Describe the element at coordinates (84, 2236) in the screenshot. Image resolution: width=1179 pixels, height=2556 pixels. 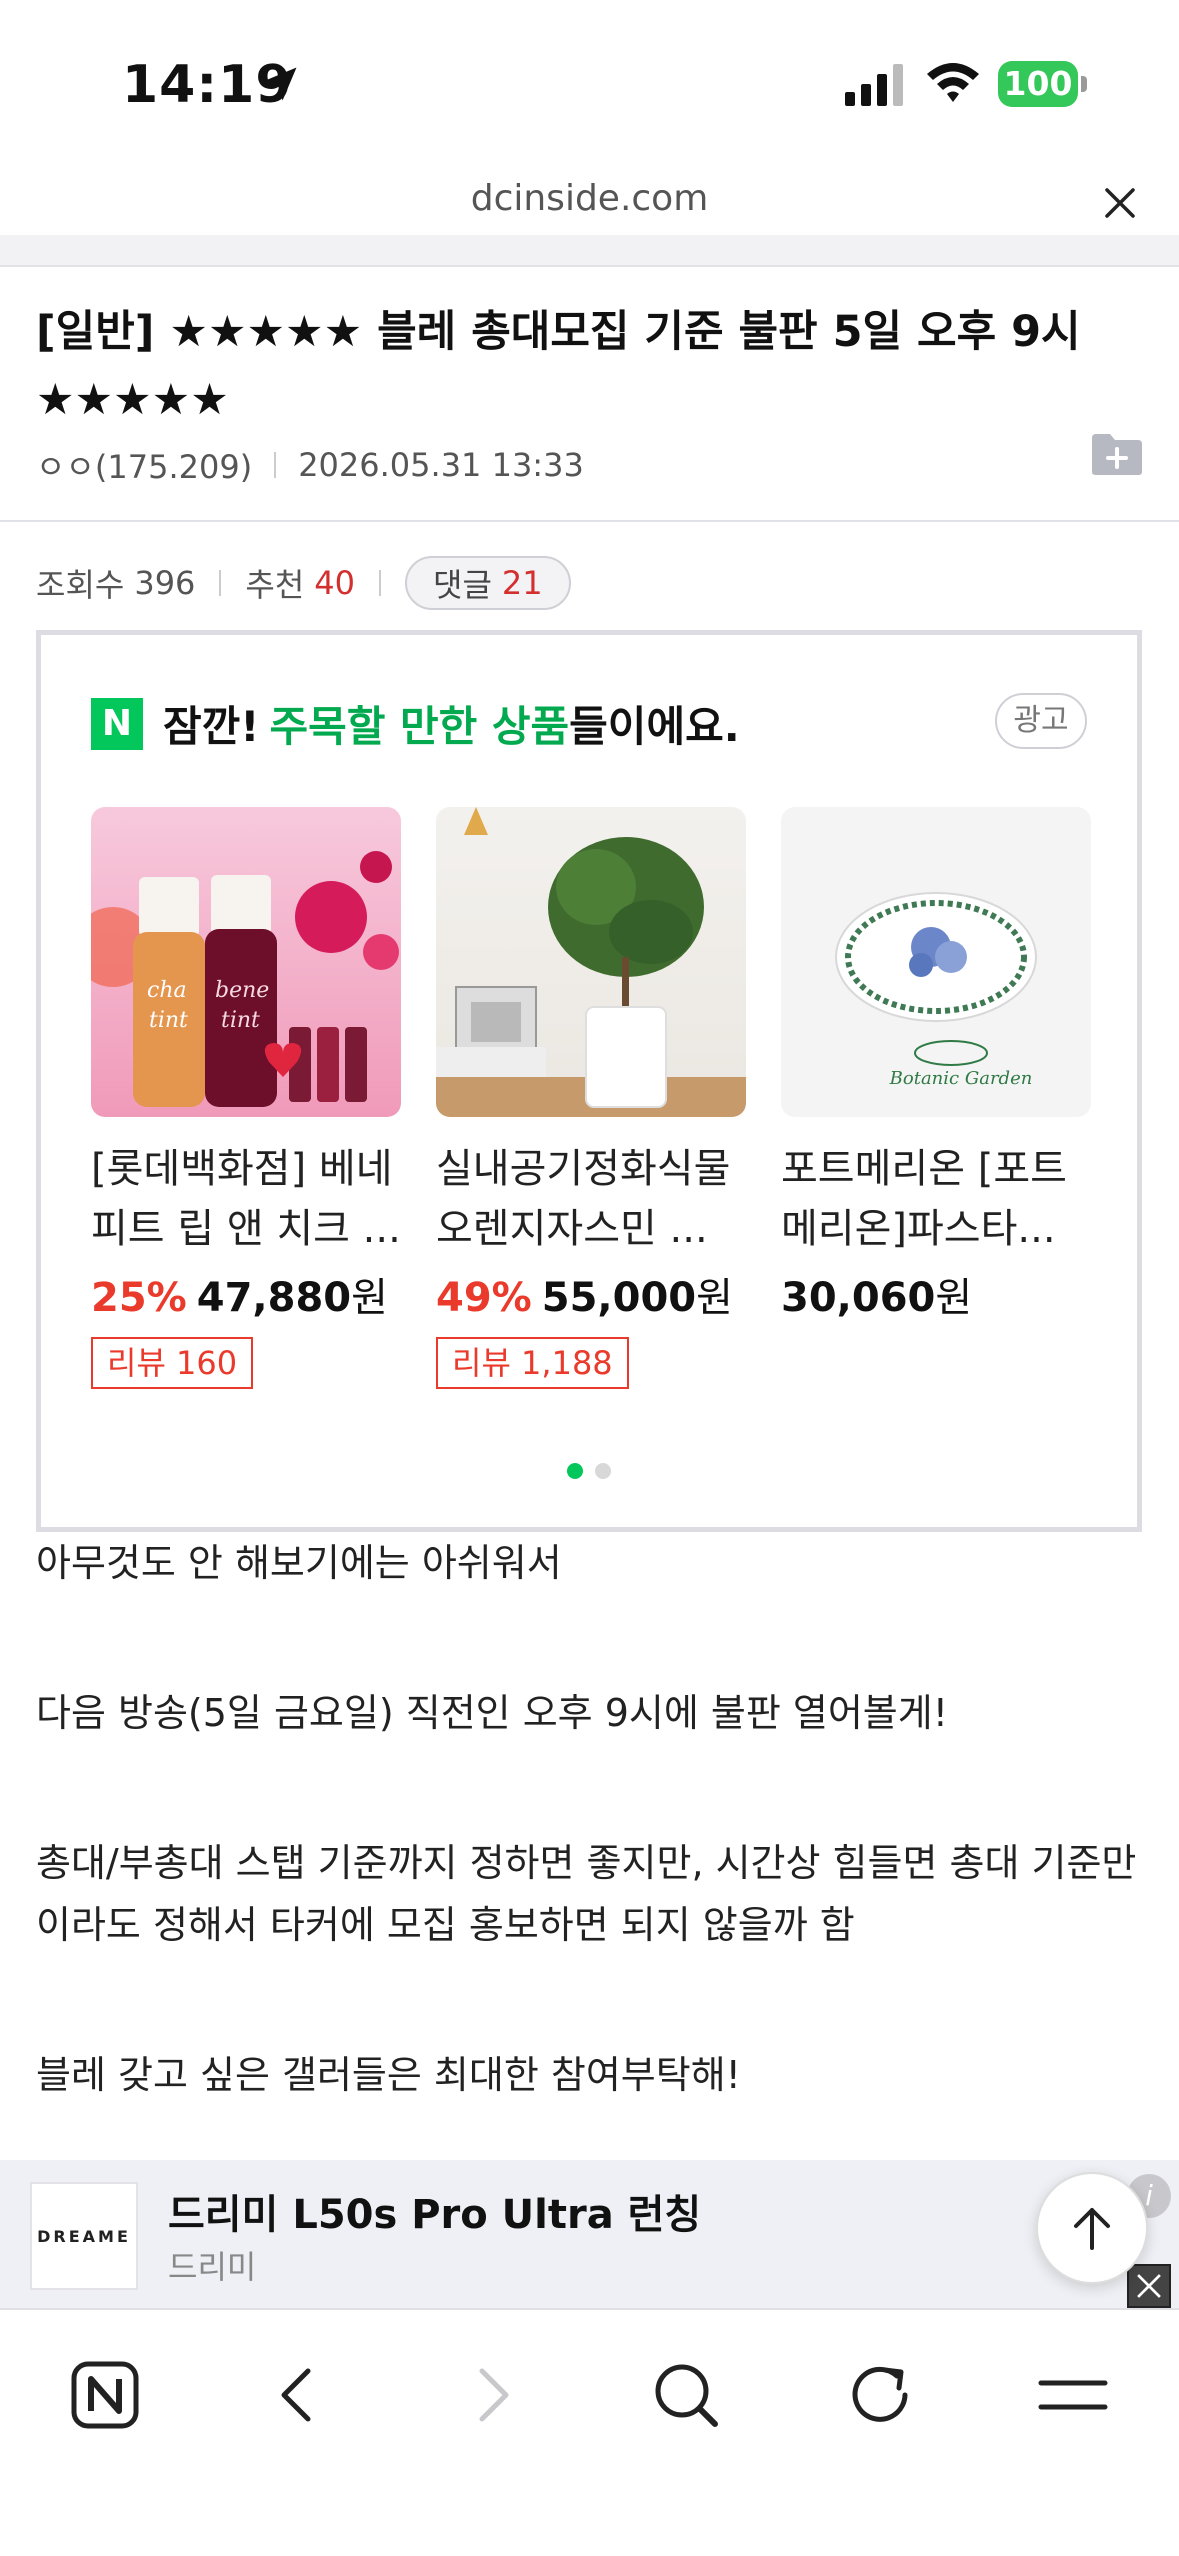
I see `advertiser-logo: DREAME` at that location.